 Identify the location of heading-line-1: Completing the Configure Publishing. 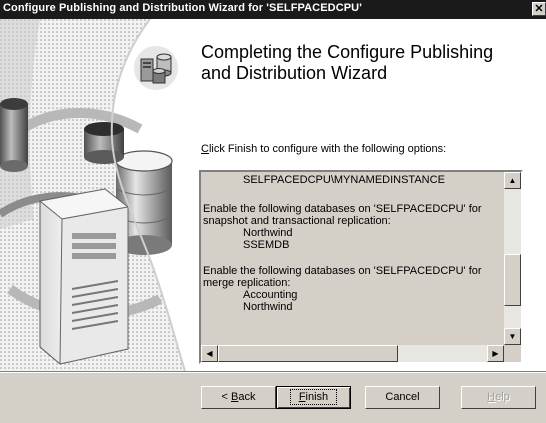
(347, 52).